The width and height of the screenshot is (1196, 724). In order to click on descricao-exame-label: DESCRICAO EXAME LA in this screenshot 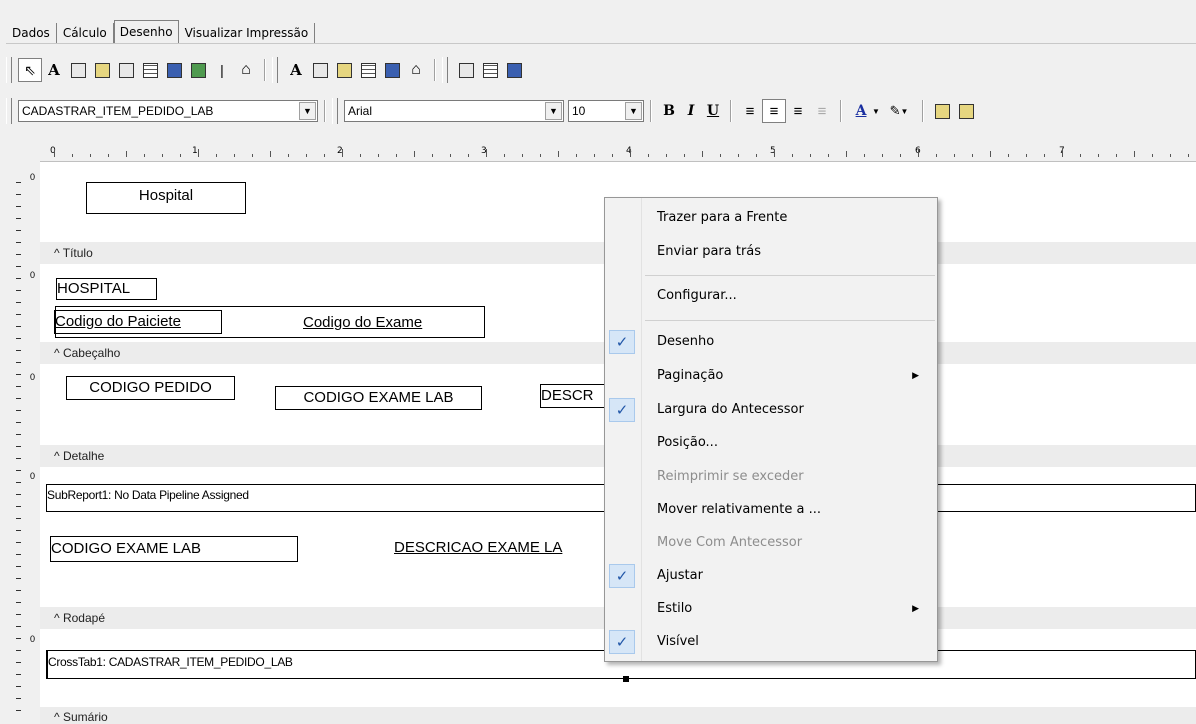, I will do `click(500, 549)`.